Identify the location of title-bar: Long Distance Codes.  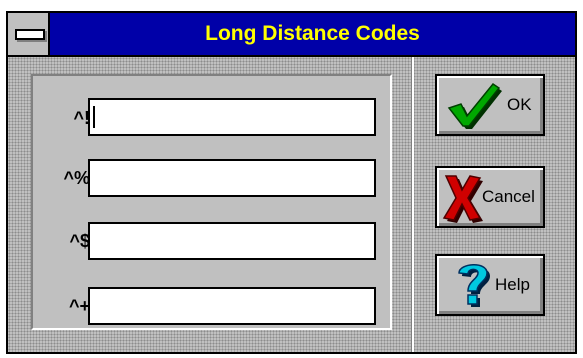
(291, 34).